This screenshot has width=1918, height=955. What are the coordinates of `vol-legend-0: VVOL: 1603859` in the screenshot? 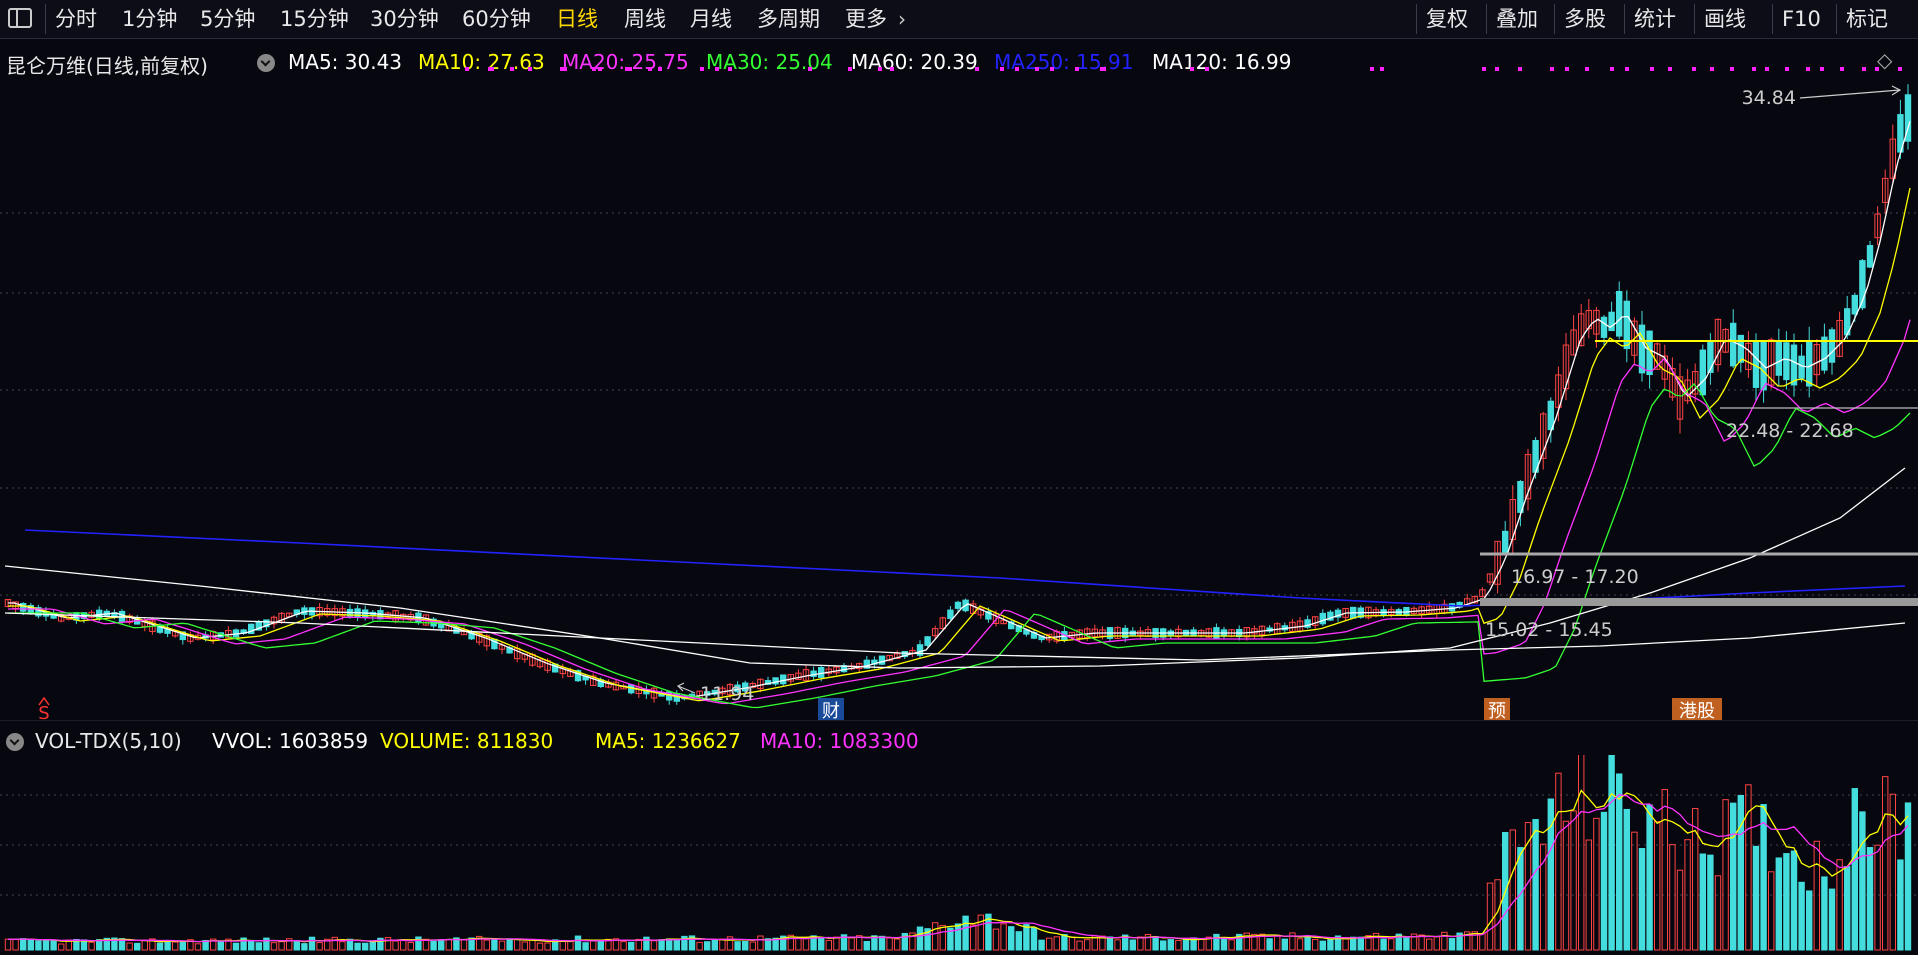 It's located at (290, 741).